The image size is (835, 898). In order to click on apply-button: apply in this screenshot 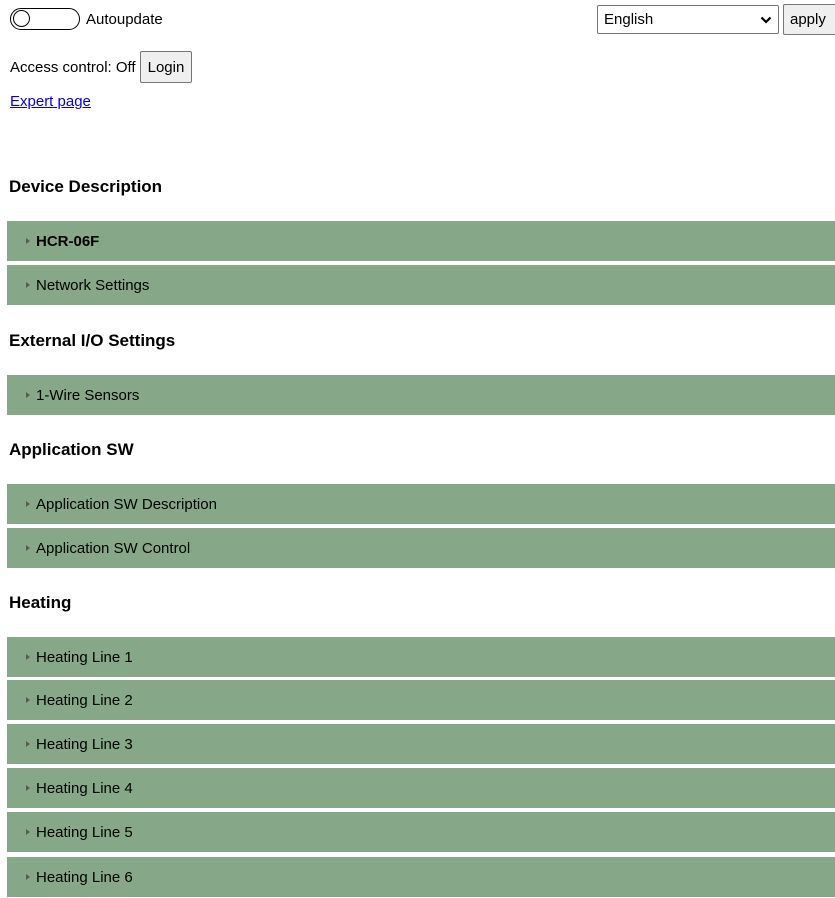, I will do `click(809, 19)`.